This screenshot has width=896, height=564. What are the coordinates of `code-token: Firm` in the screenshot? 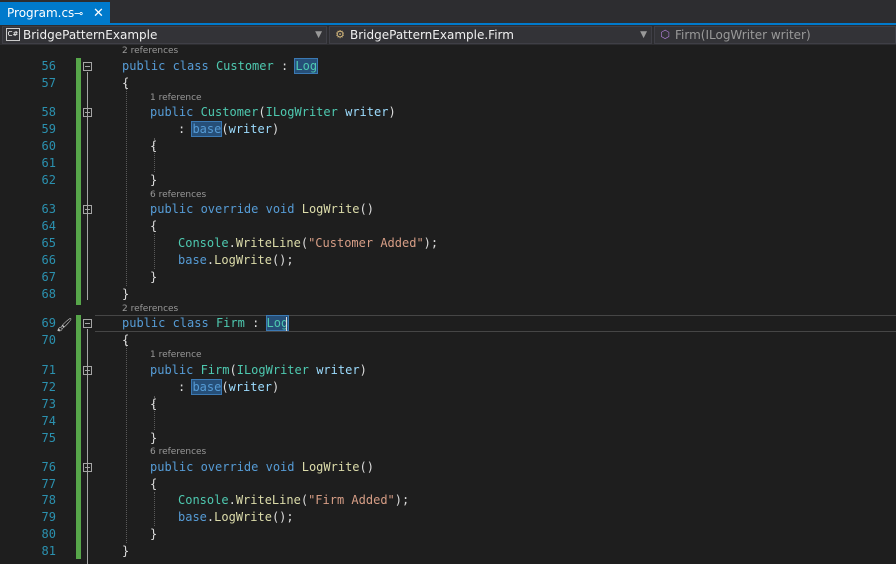 It's located at (230, 323).